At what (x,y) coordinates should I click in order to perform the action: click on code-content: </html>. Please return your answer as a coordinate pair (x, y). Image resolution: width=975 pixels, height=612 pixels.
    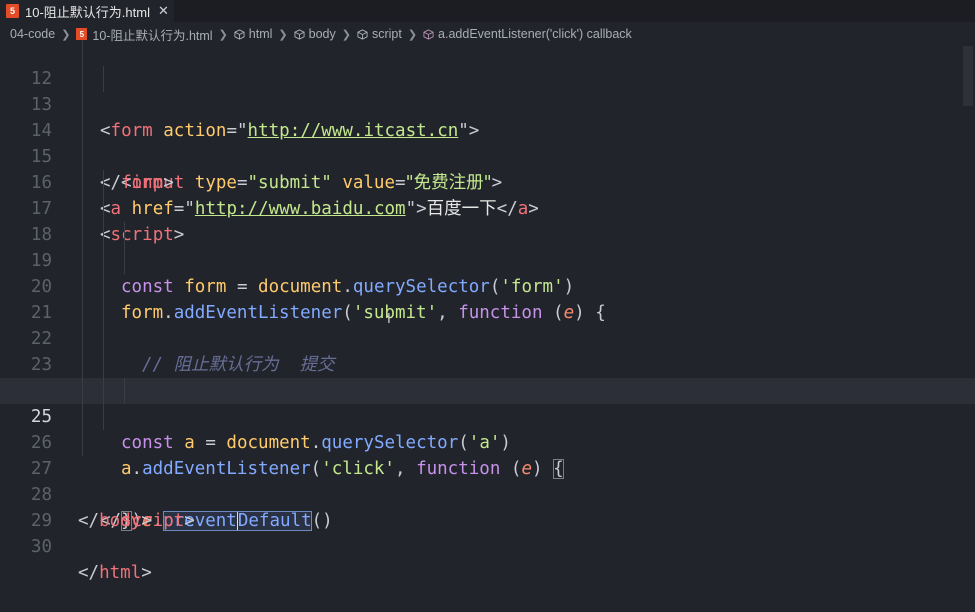
    Looking at the image, I should click on (115, 573).